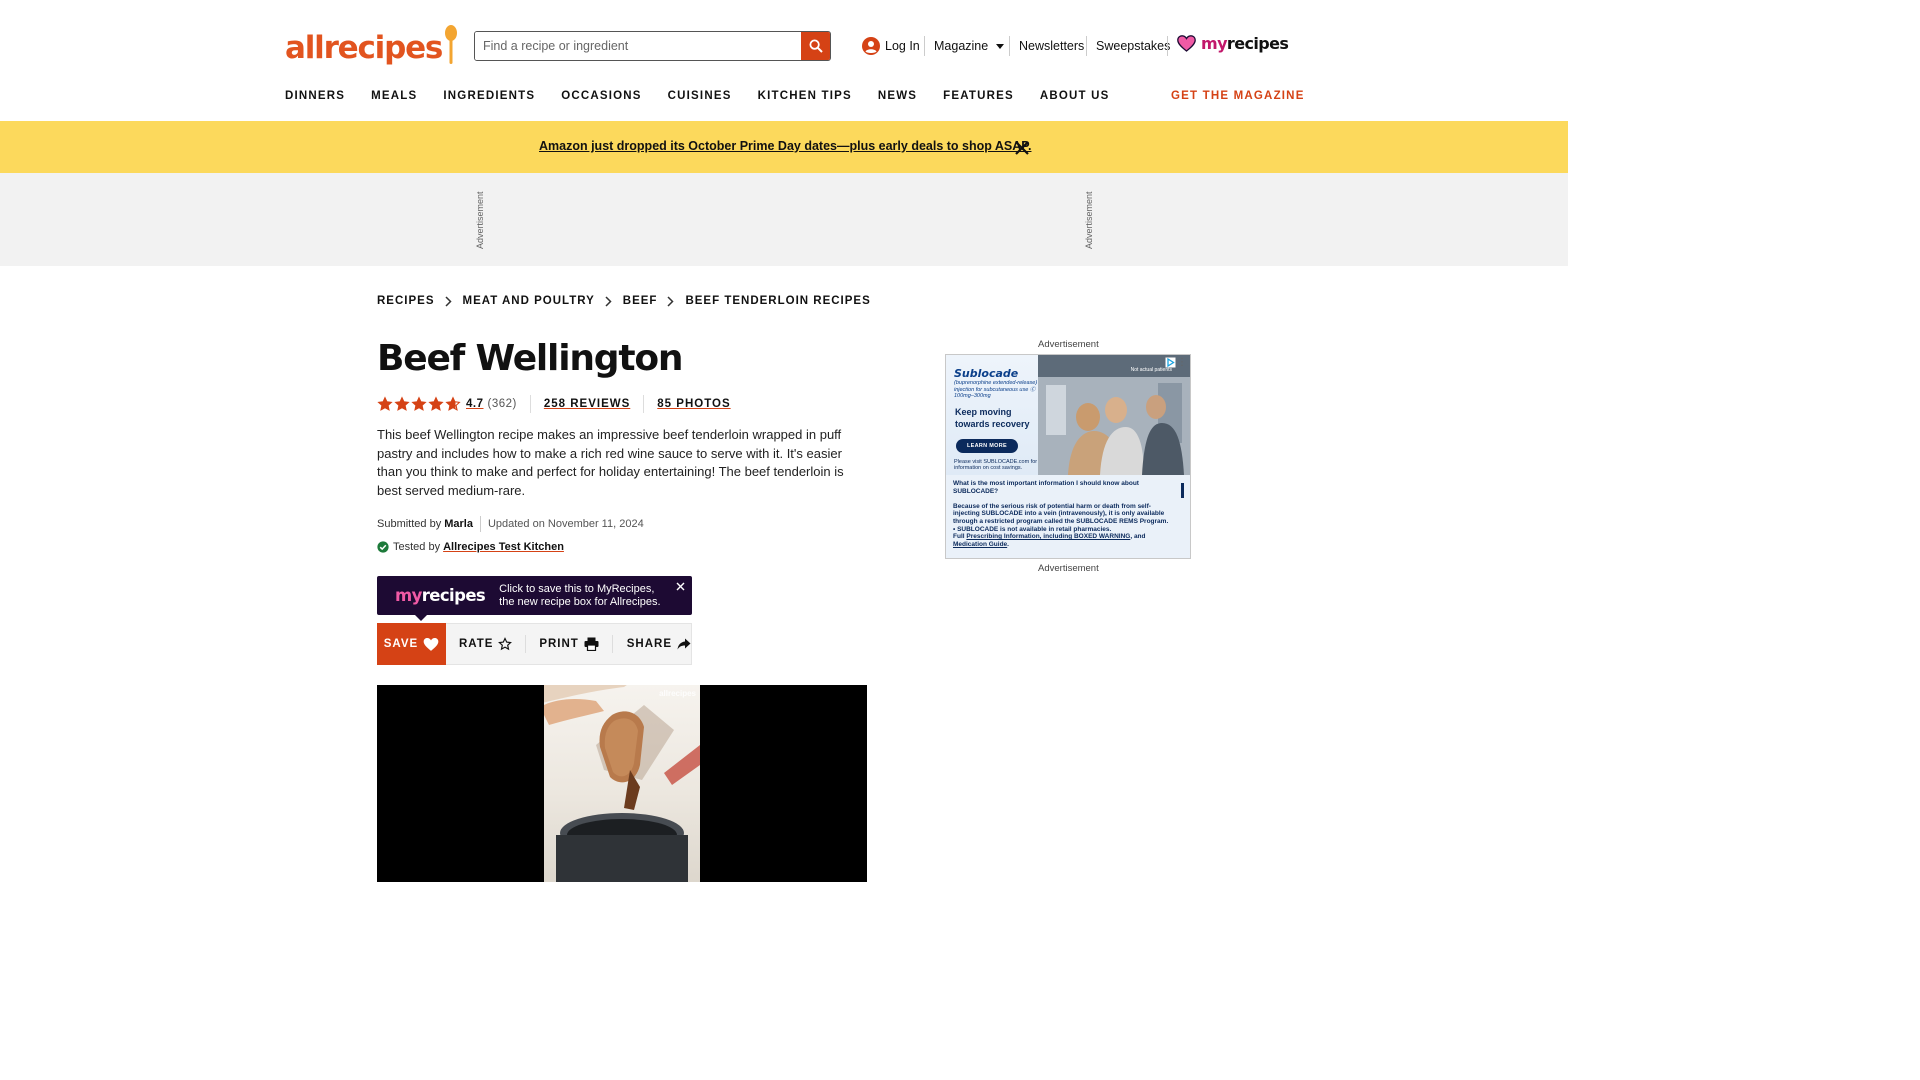  Describe the element at coordinates (406, 301) in the screenshot. I see `breadcrumb-recipes: RECIPES` at that location.